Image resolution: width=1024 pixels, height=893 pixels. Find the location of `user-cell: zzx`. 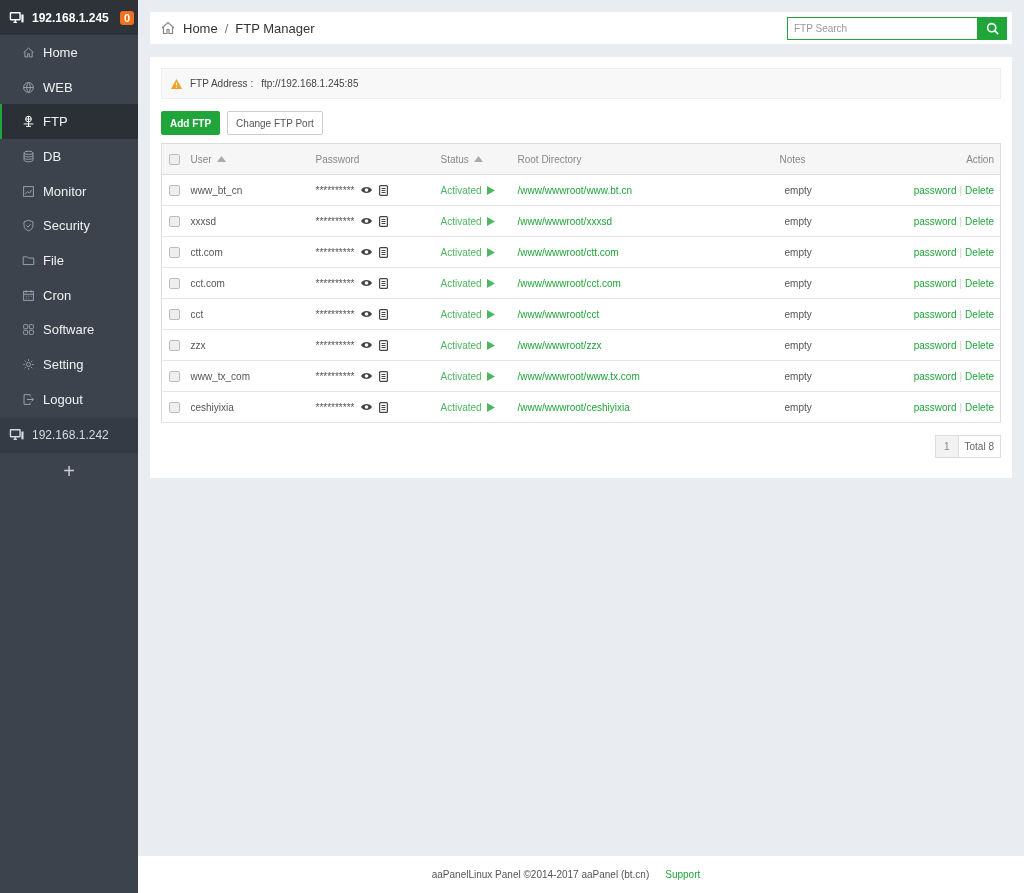

user-cell: zzx is located at coordinates (198, 345).